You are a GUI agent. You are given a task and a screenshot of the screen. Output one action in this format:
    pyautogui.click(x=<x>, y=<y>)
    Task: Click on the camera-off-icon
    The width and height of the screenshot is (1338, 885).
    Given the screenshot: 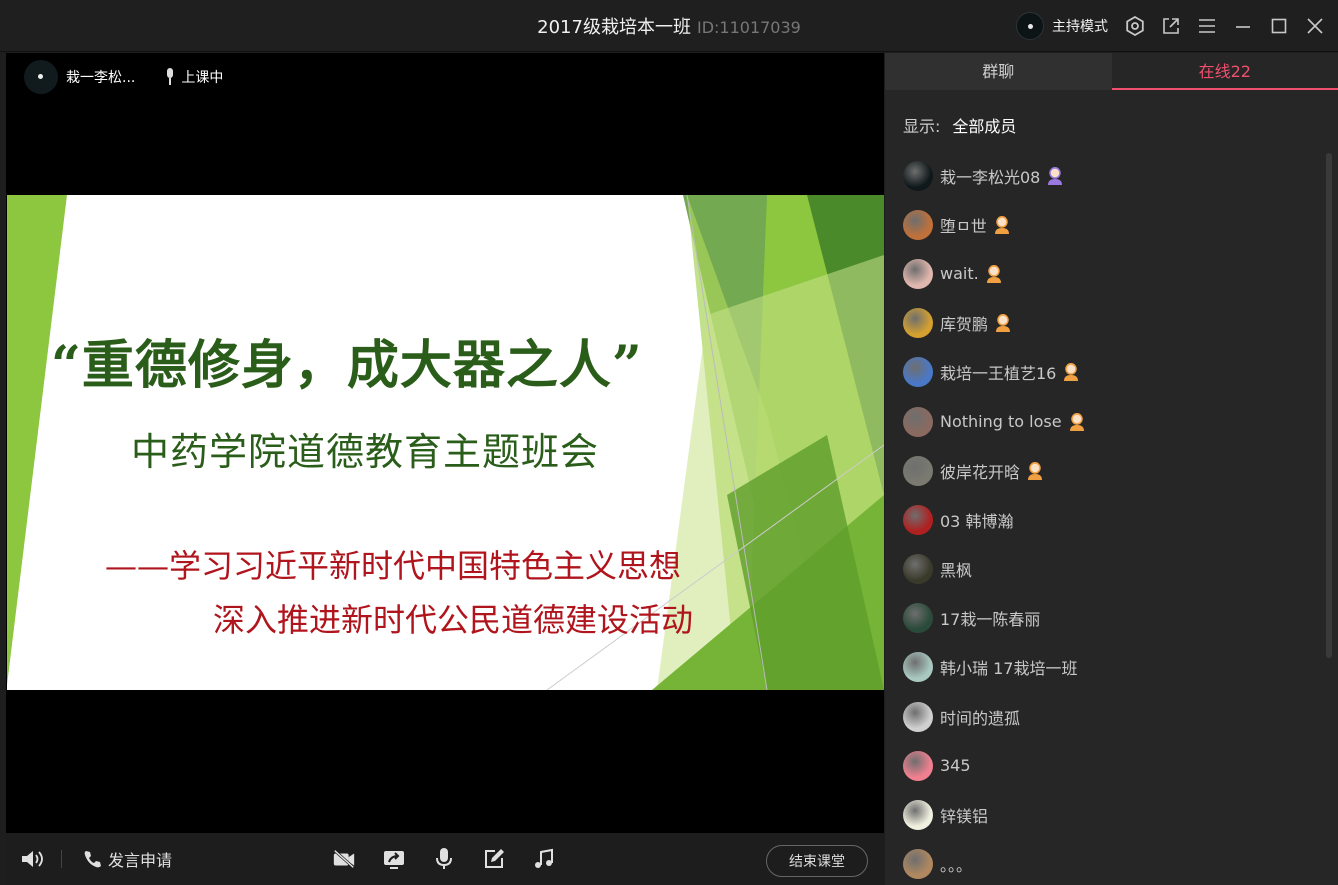 What is the action you would take?
    pyautogui.click(x=344, y=859)
    